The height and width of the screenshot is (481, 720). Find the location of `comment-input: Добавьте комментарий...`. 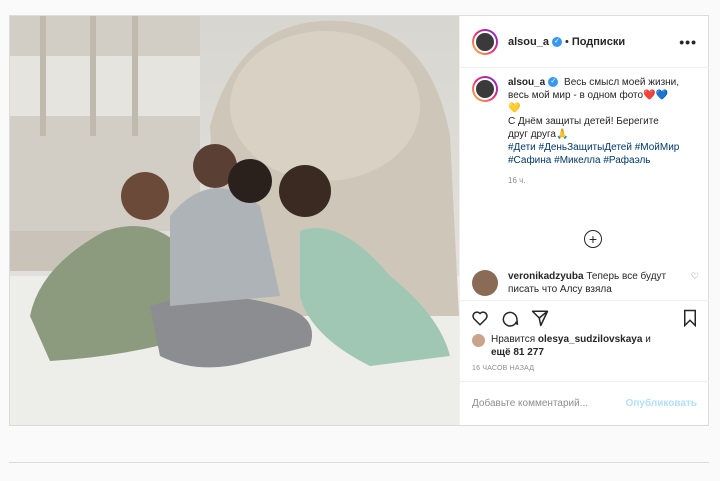

comment-input: Добавьте комментарий... is located at coordinates (530, 403).